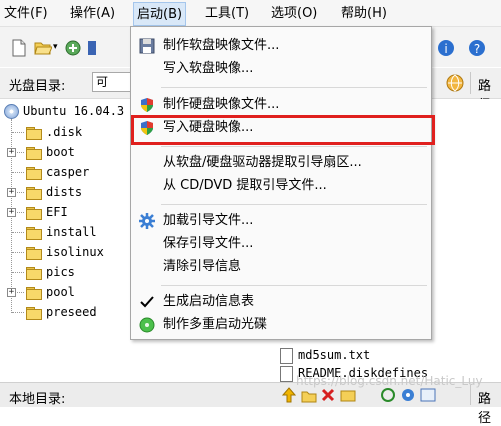  What do you see at coordinates (281, 267) in the screenshot?
I see `menu-item-clear-boot-info: 清除引导信息` at bounding box center [281, 267].